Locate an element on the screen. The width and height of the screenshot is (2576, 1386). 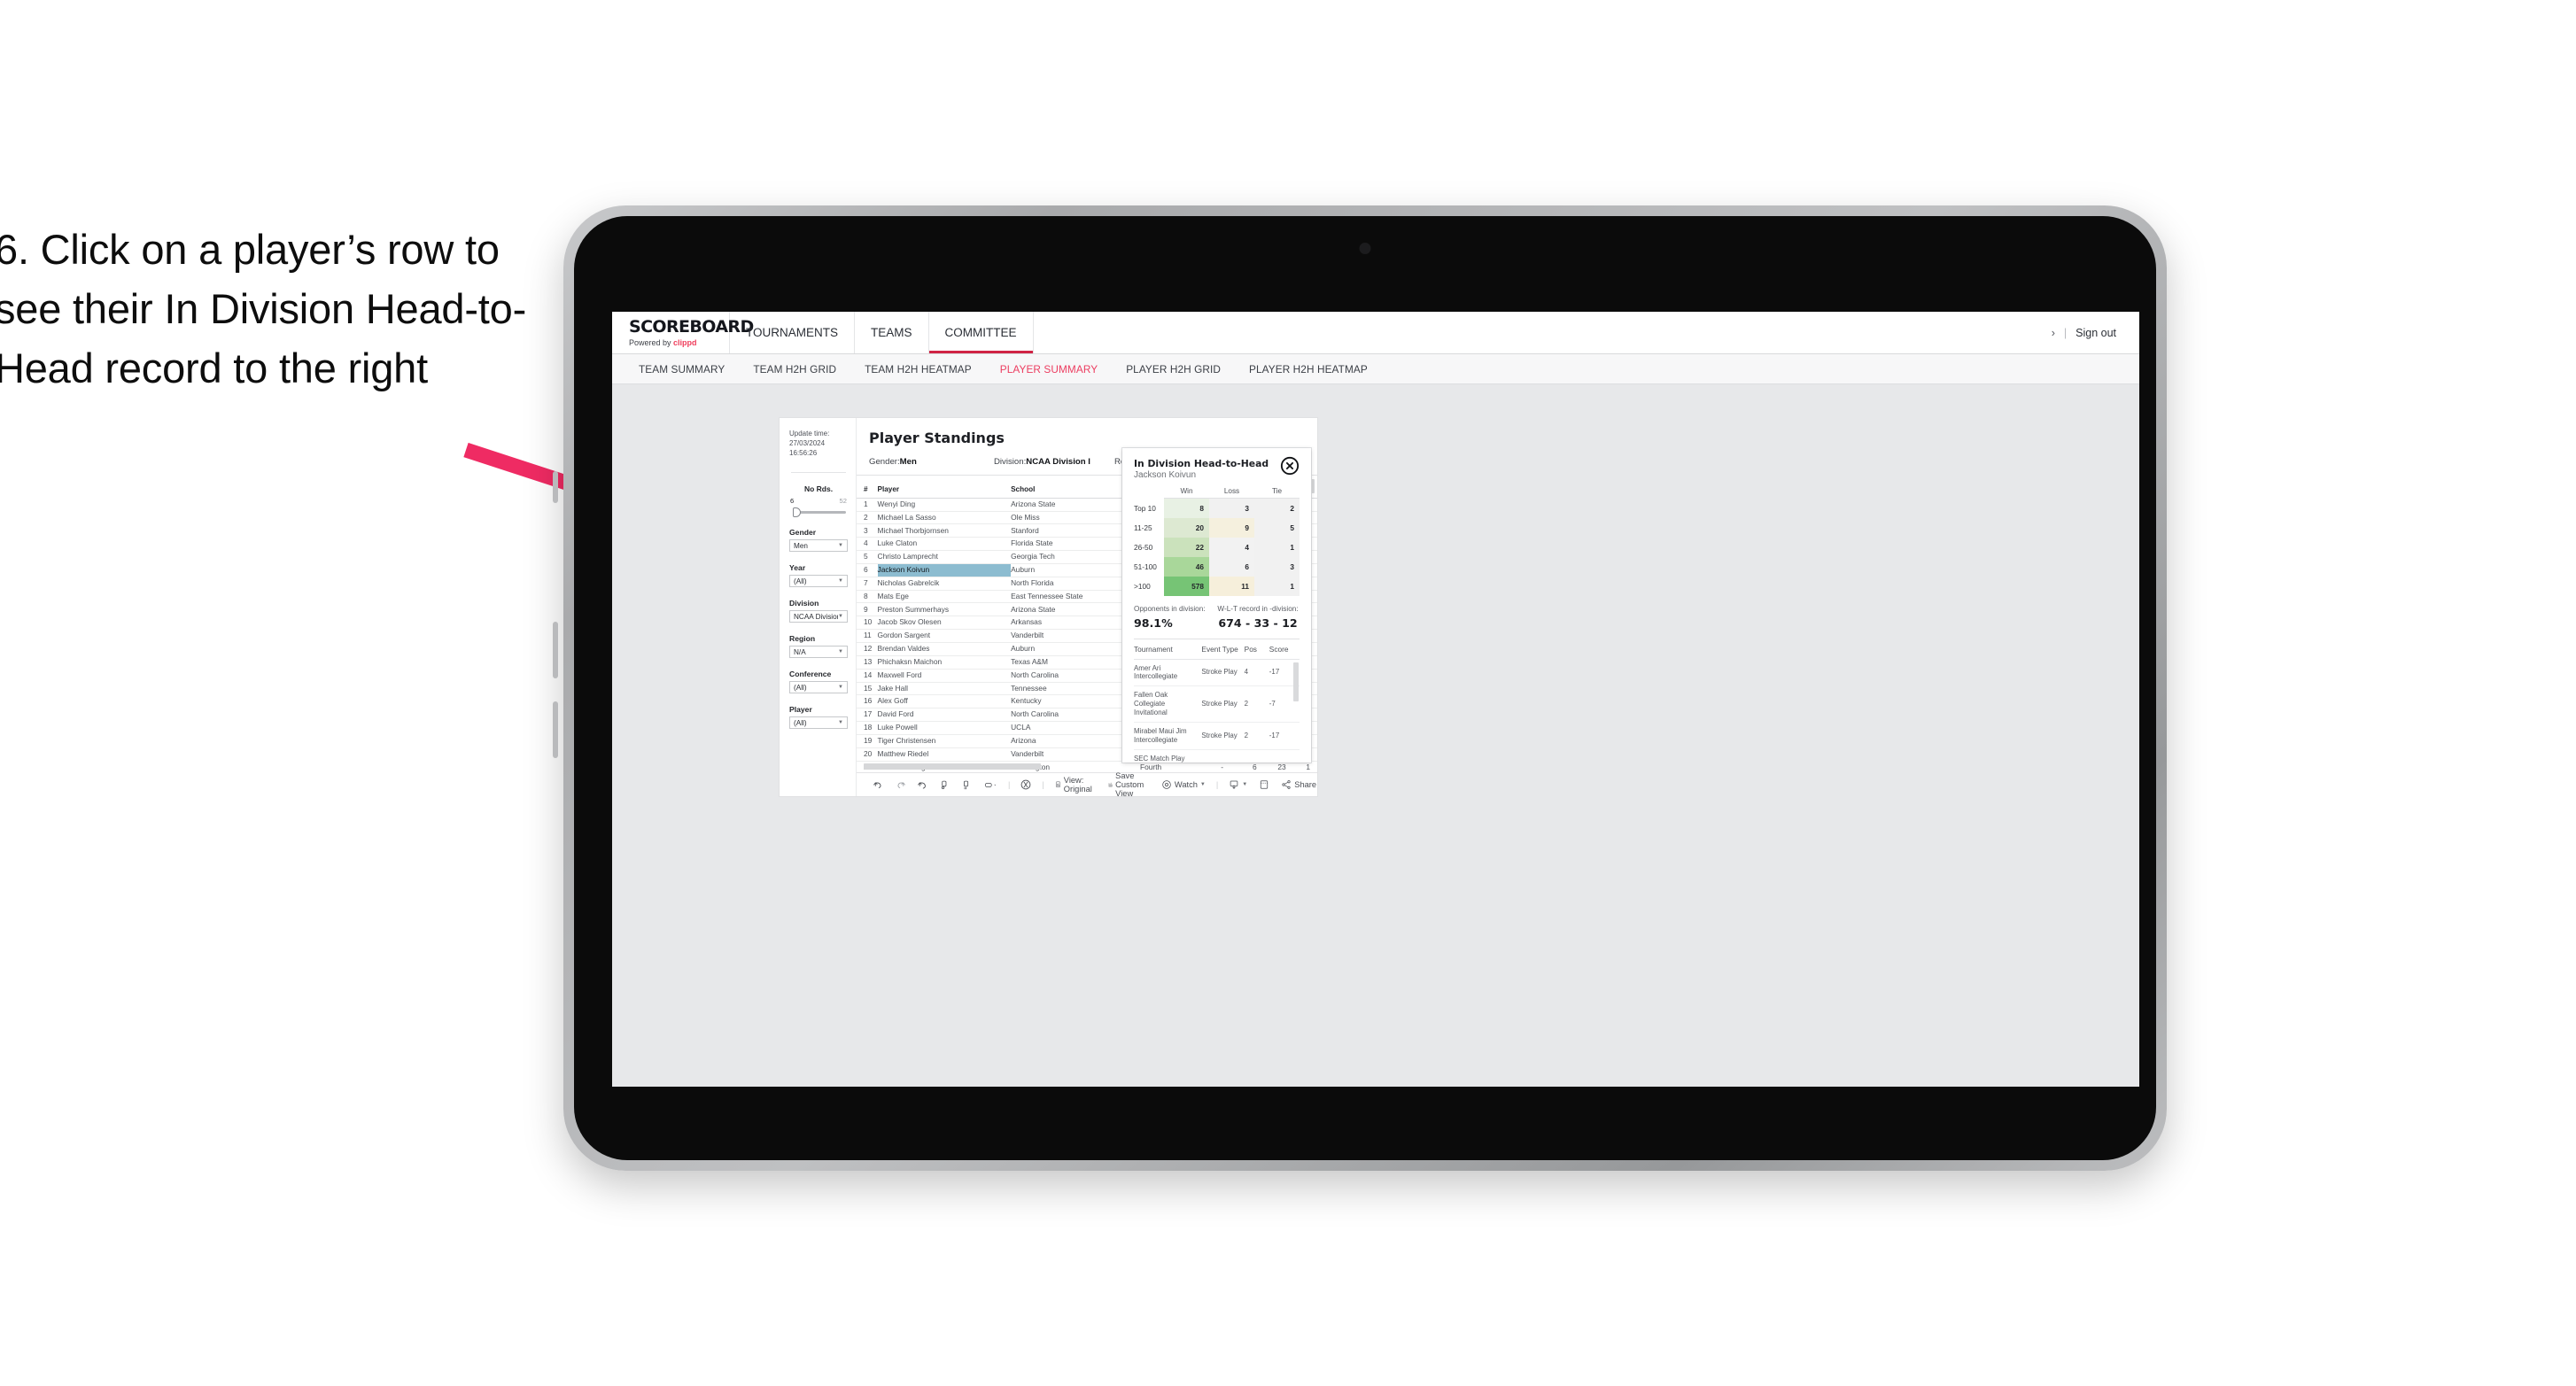
cell-rank: 18 is located at coordinates (867, 728).